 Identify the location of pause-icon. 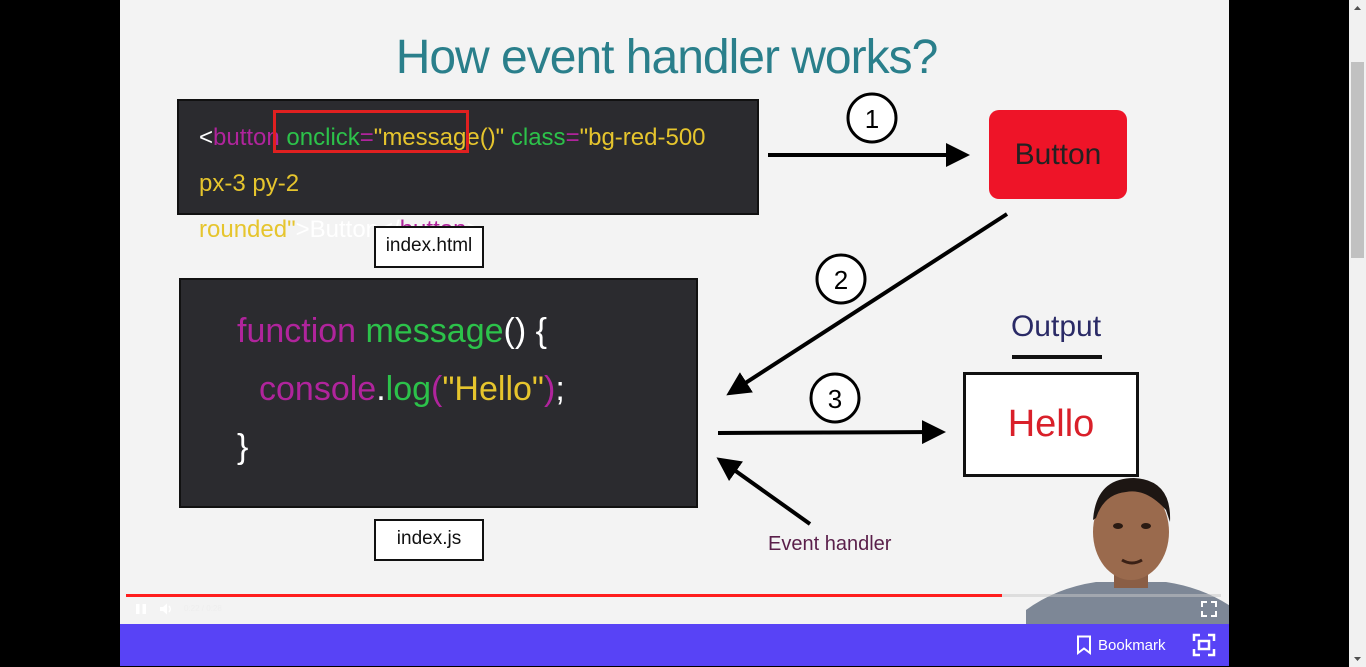
(141, 609).